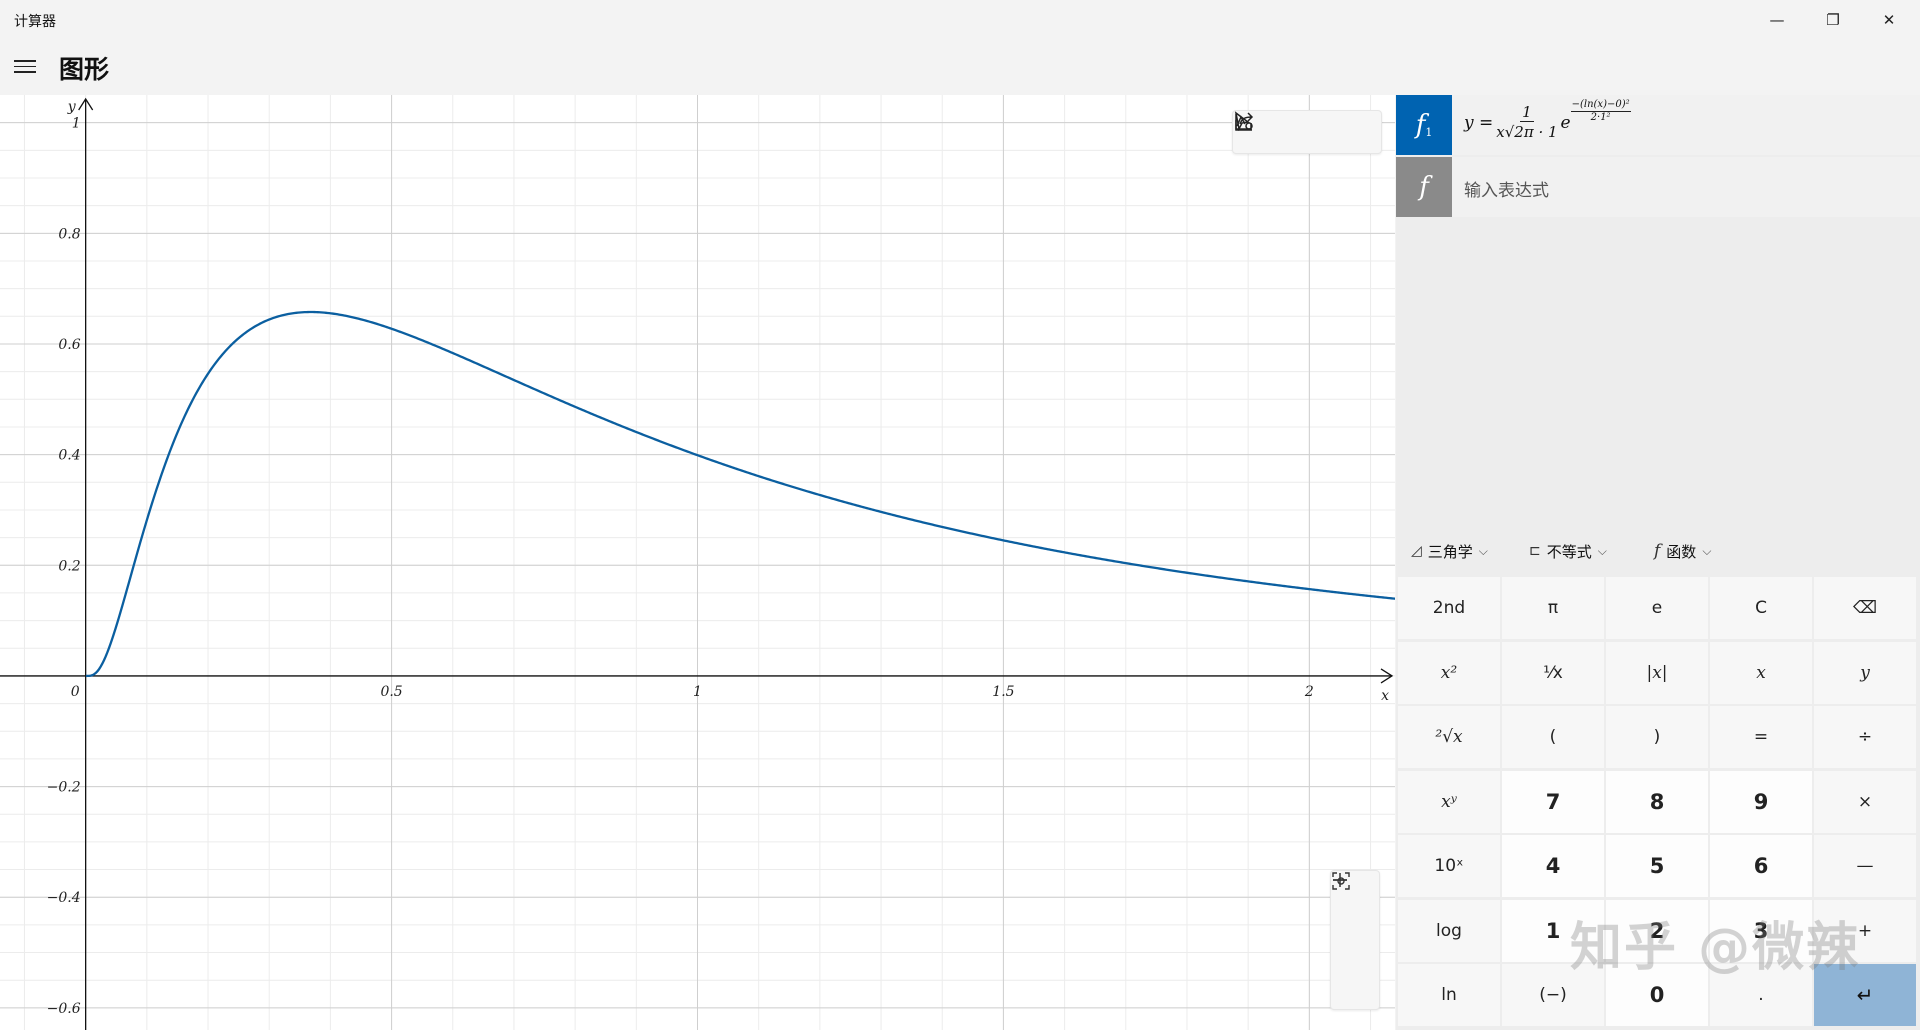  Describe the element at coordinates (1416, 551) in the screenshot. I see `triangle-icon: ◿` at that location.